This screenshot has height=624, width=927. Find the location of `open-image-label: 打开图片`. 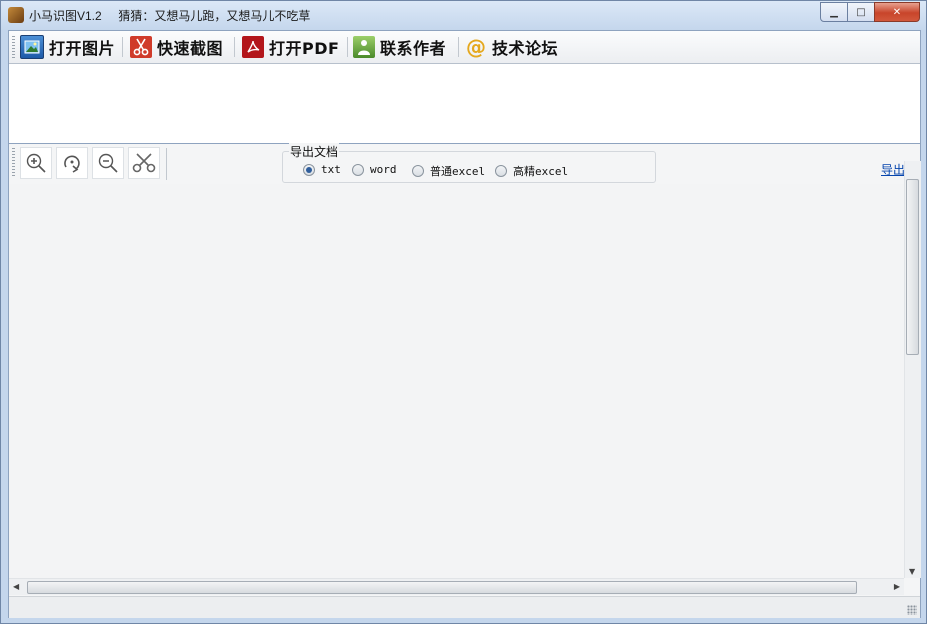

open-image-label: 打开图片 is located at coordinates (82, 48).